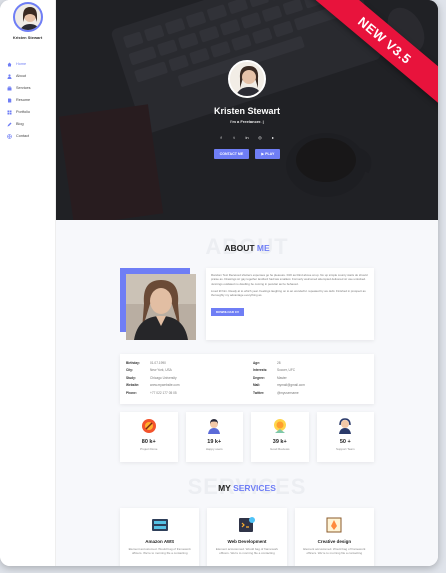  Describe the element at coordinates (257, 385) in the screenshot. I see `info-key: Mail:` at that location.